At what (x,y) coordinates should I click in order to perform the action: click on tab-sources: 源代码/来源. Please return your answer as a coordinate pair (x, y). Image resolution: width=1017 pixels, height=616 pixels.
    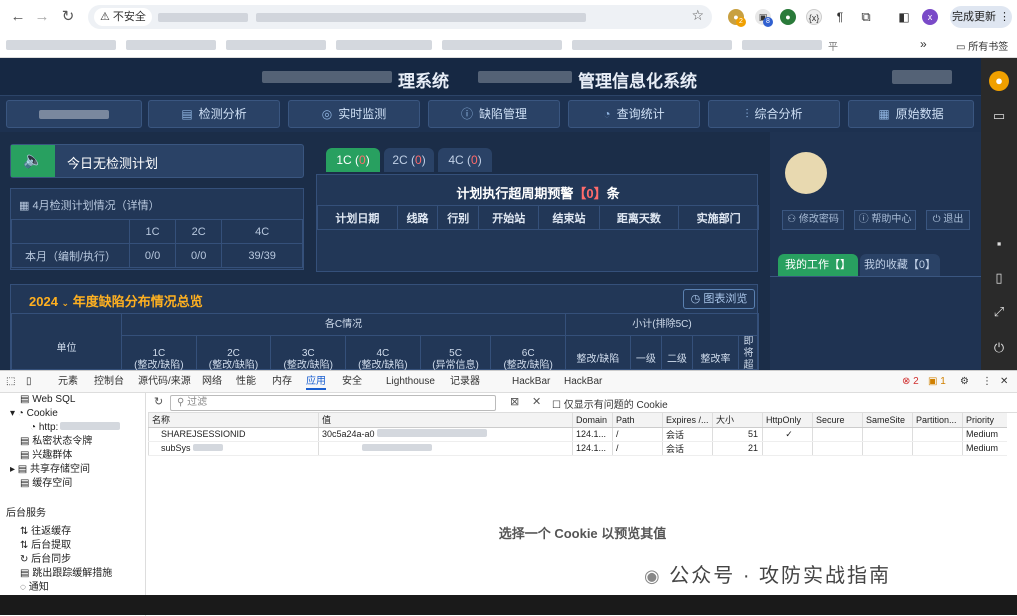
    Looking at the image, I should click on (164, 382).